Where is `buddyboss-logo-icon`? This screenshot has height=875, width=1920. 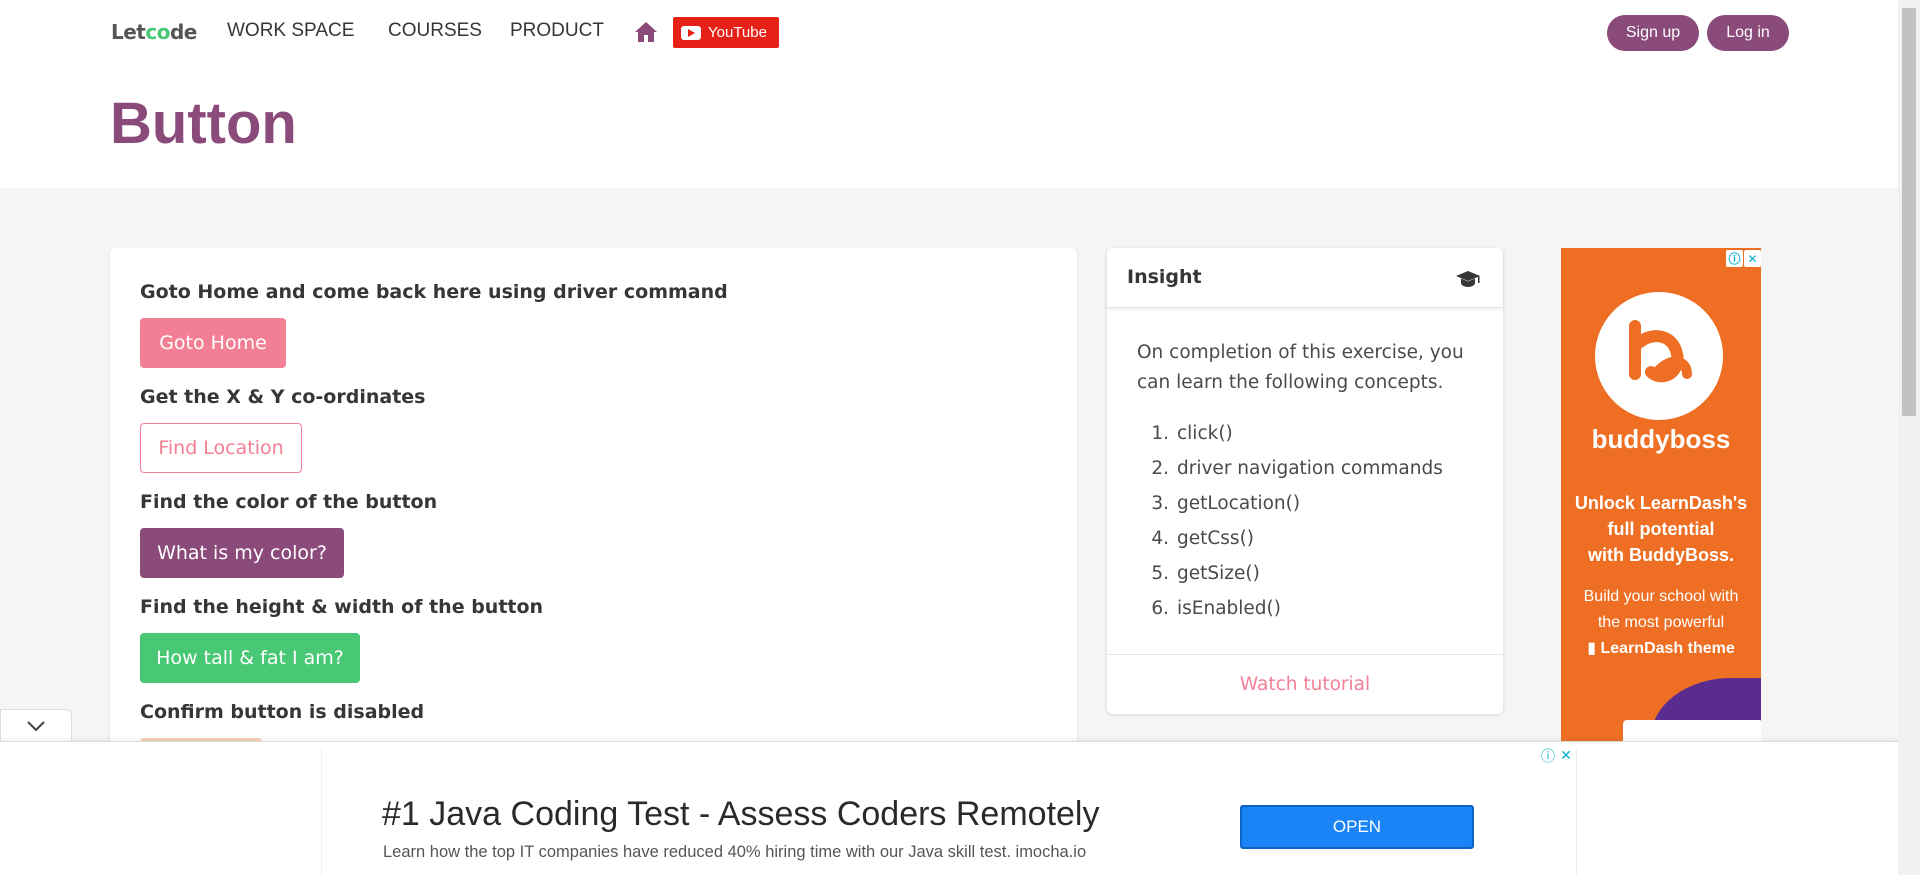
buddyboss-logo-icon is located at coordinates (1660, 351).